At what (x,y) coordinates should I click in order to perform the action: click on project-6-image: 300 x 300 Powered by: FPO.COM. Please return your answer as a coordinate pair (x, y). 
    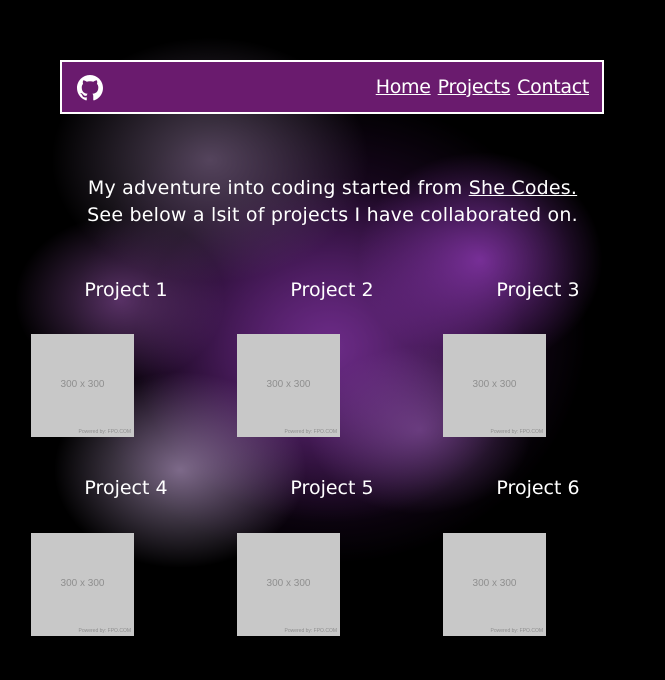
    Looking at the image, I should click on (494, 584).